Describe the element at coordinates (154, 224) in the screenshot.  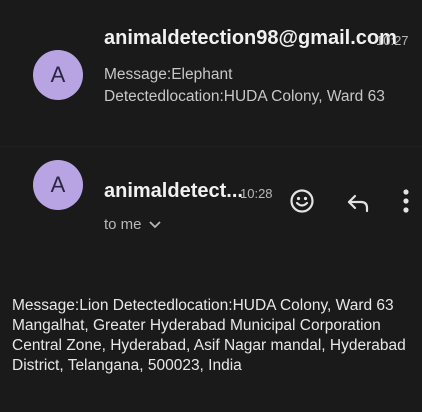
I see `chevron-down-icon` at that location.